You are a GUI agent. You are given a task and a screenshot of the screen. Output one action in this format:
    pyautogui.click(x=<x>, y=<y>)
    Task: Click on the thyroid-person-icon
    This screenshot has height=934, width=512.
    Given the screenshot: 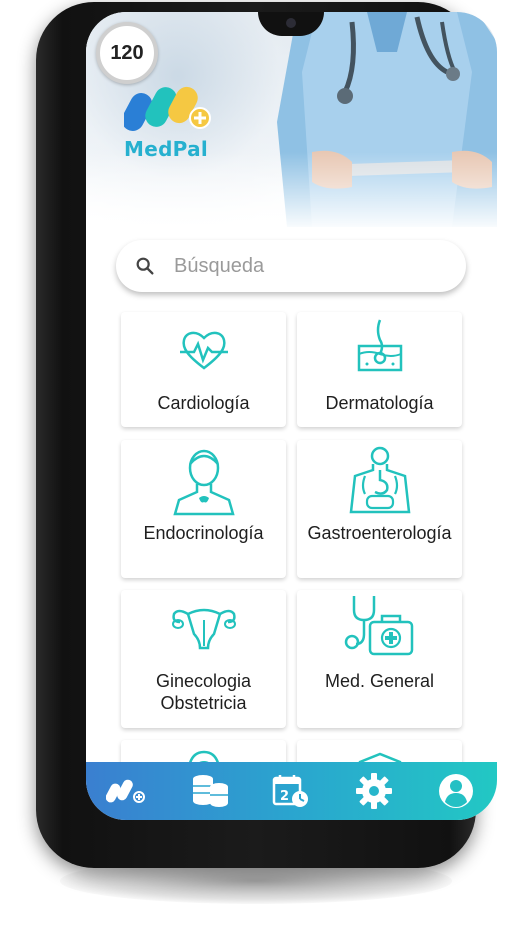 What is the action you would take?
    pyautogui.click(x=203, y=482)
    